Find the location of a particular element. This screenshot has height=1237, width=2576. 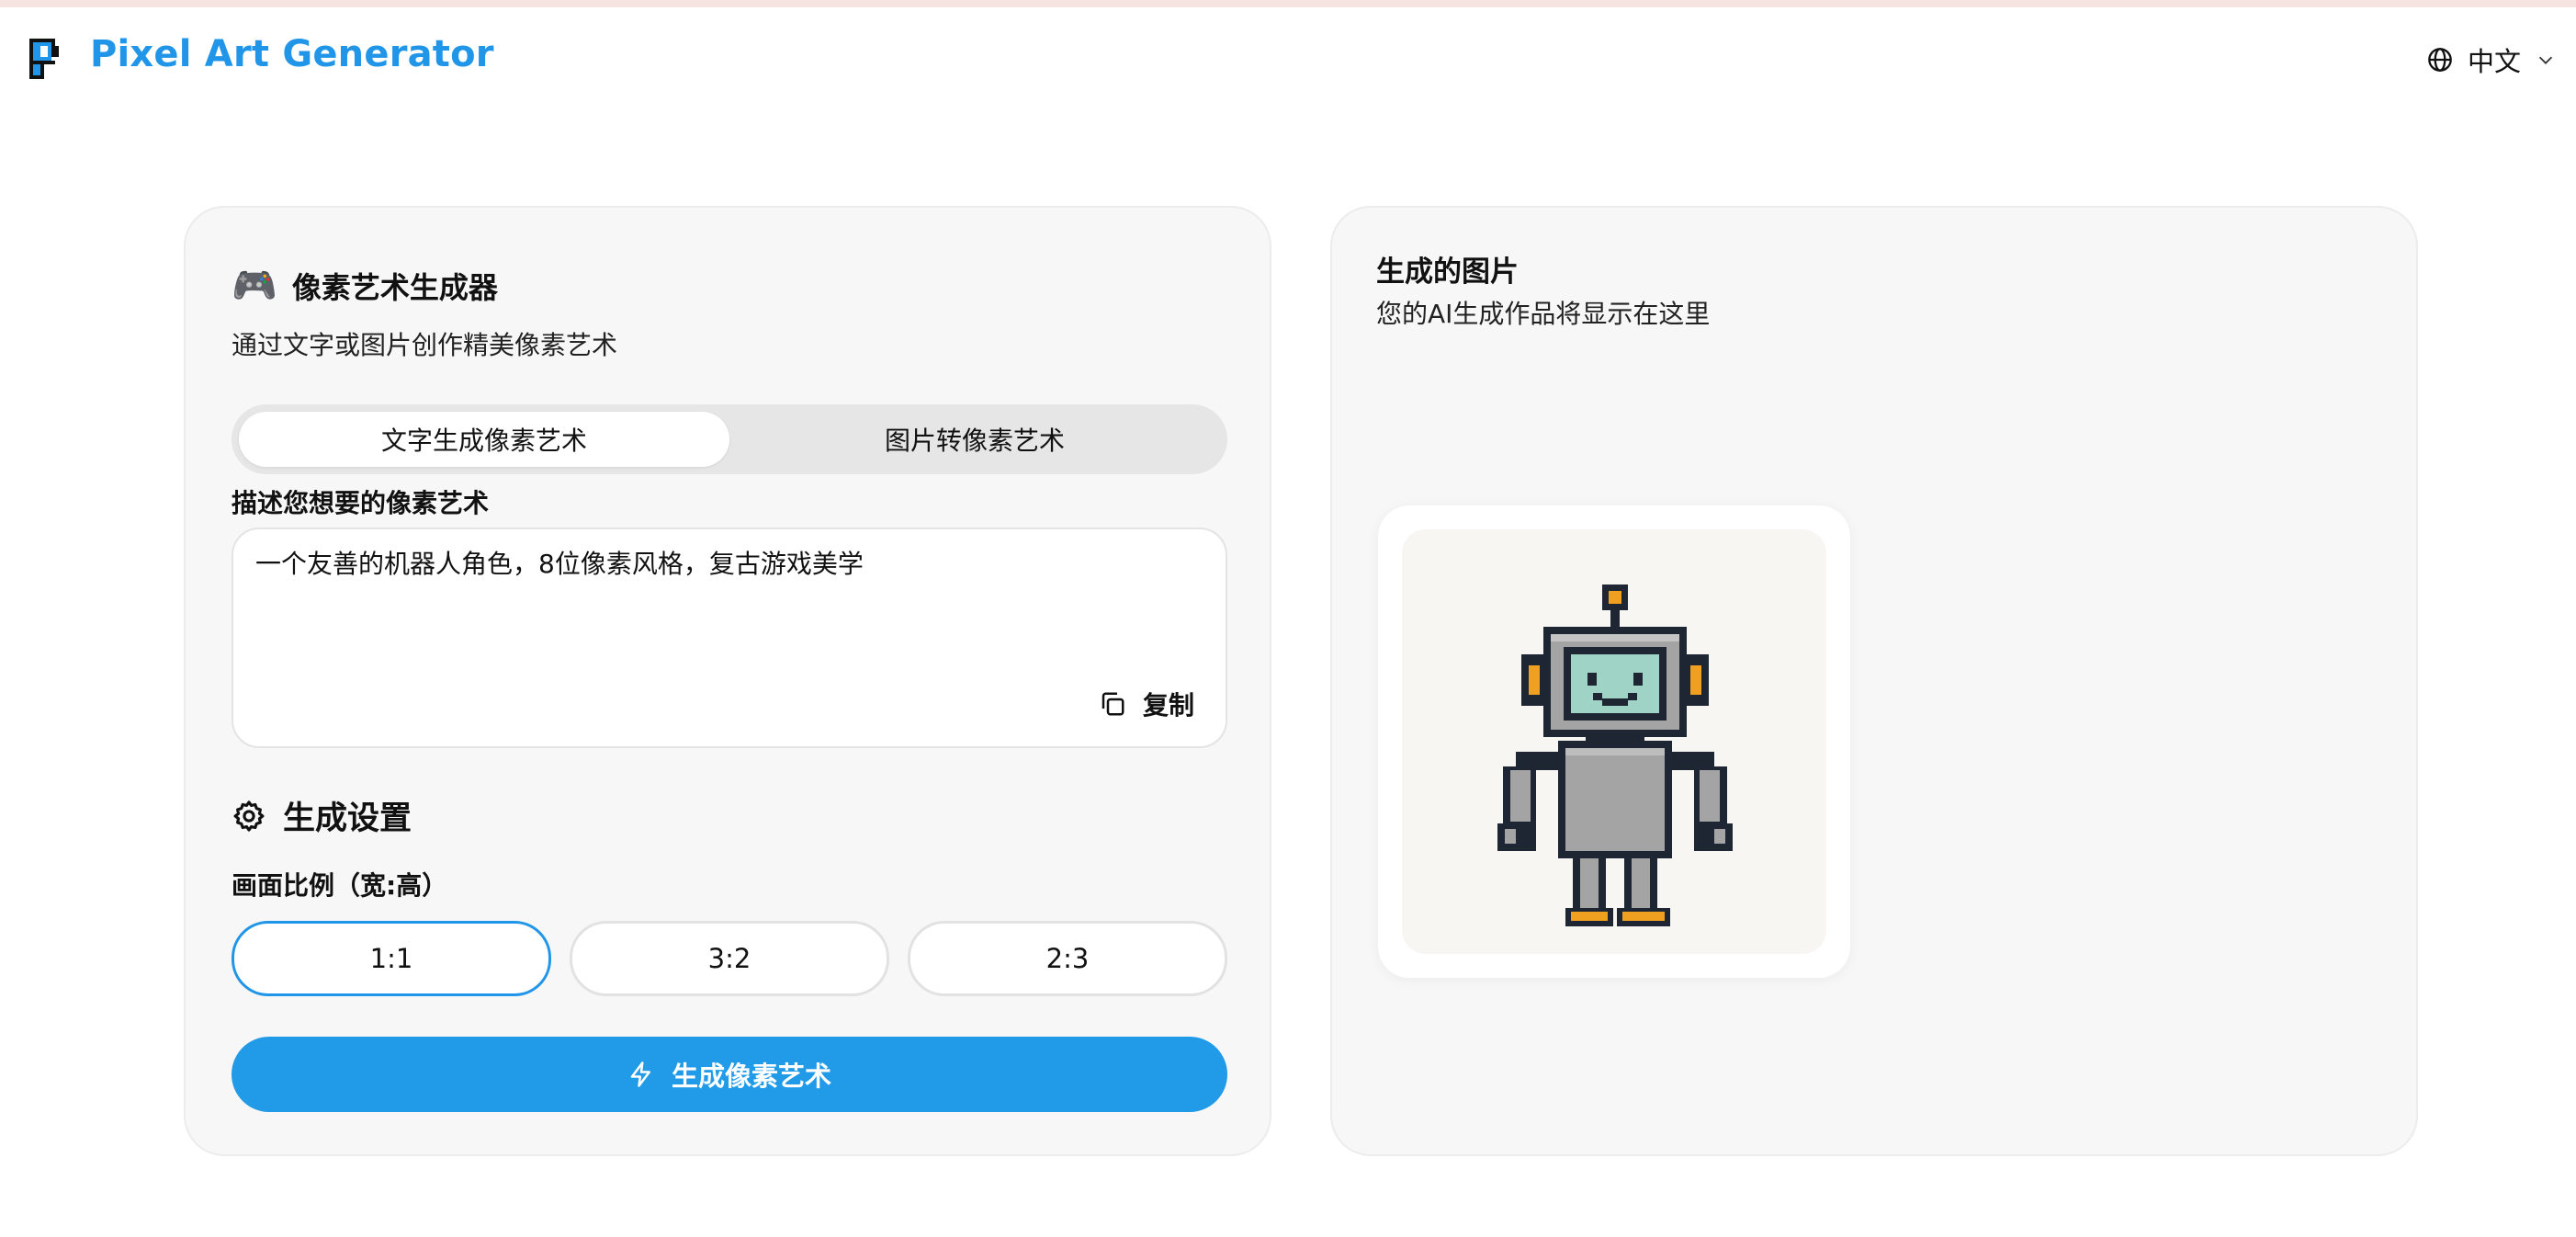

top-strip is located at coordinates (1288, 3).